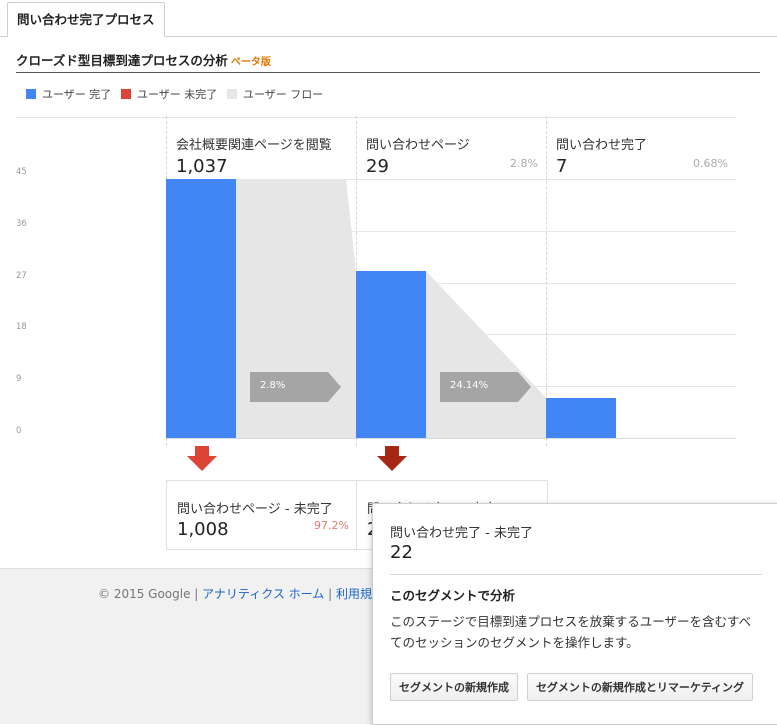  Describe the element at coordinates (401, 552) in the screenshot. I see `popup-value: 22` at that location.